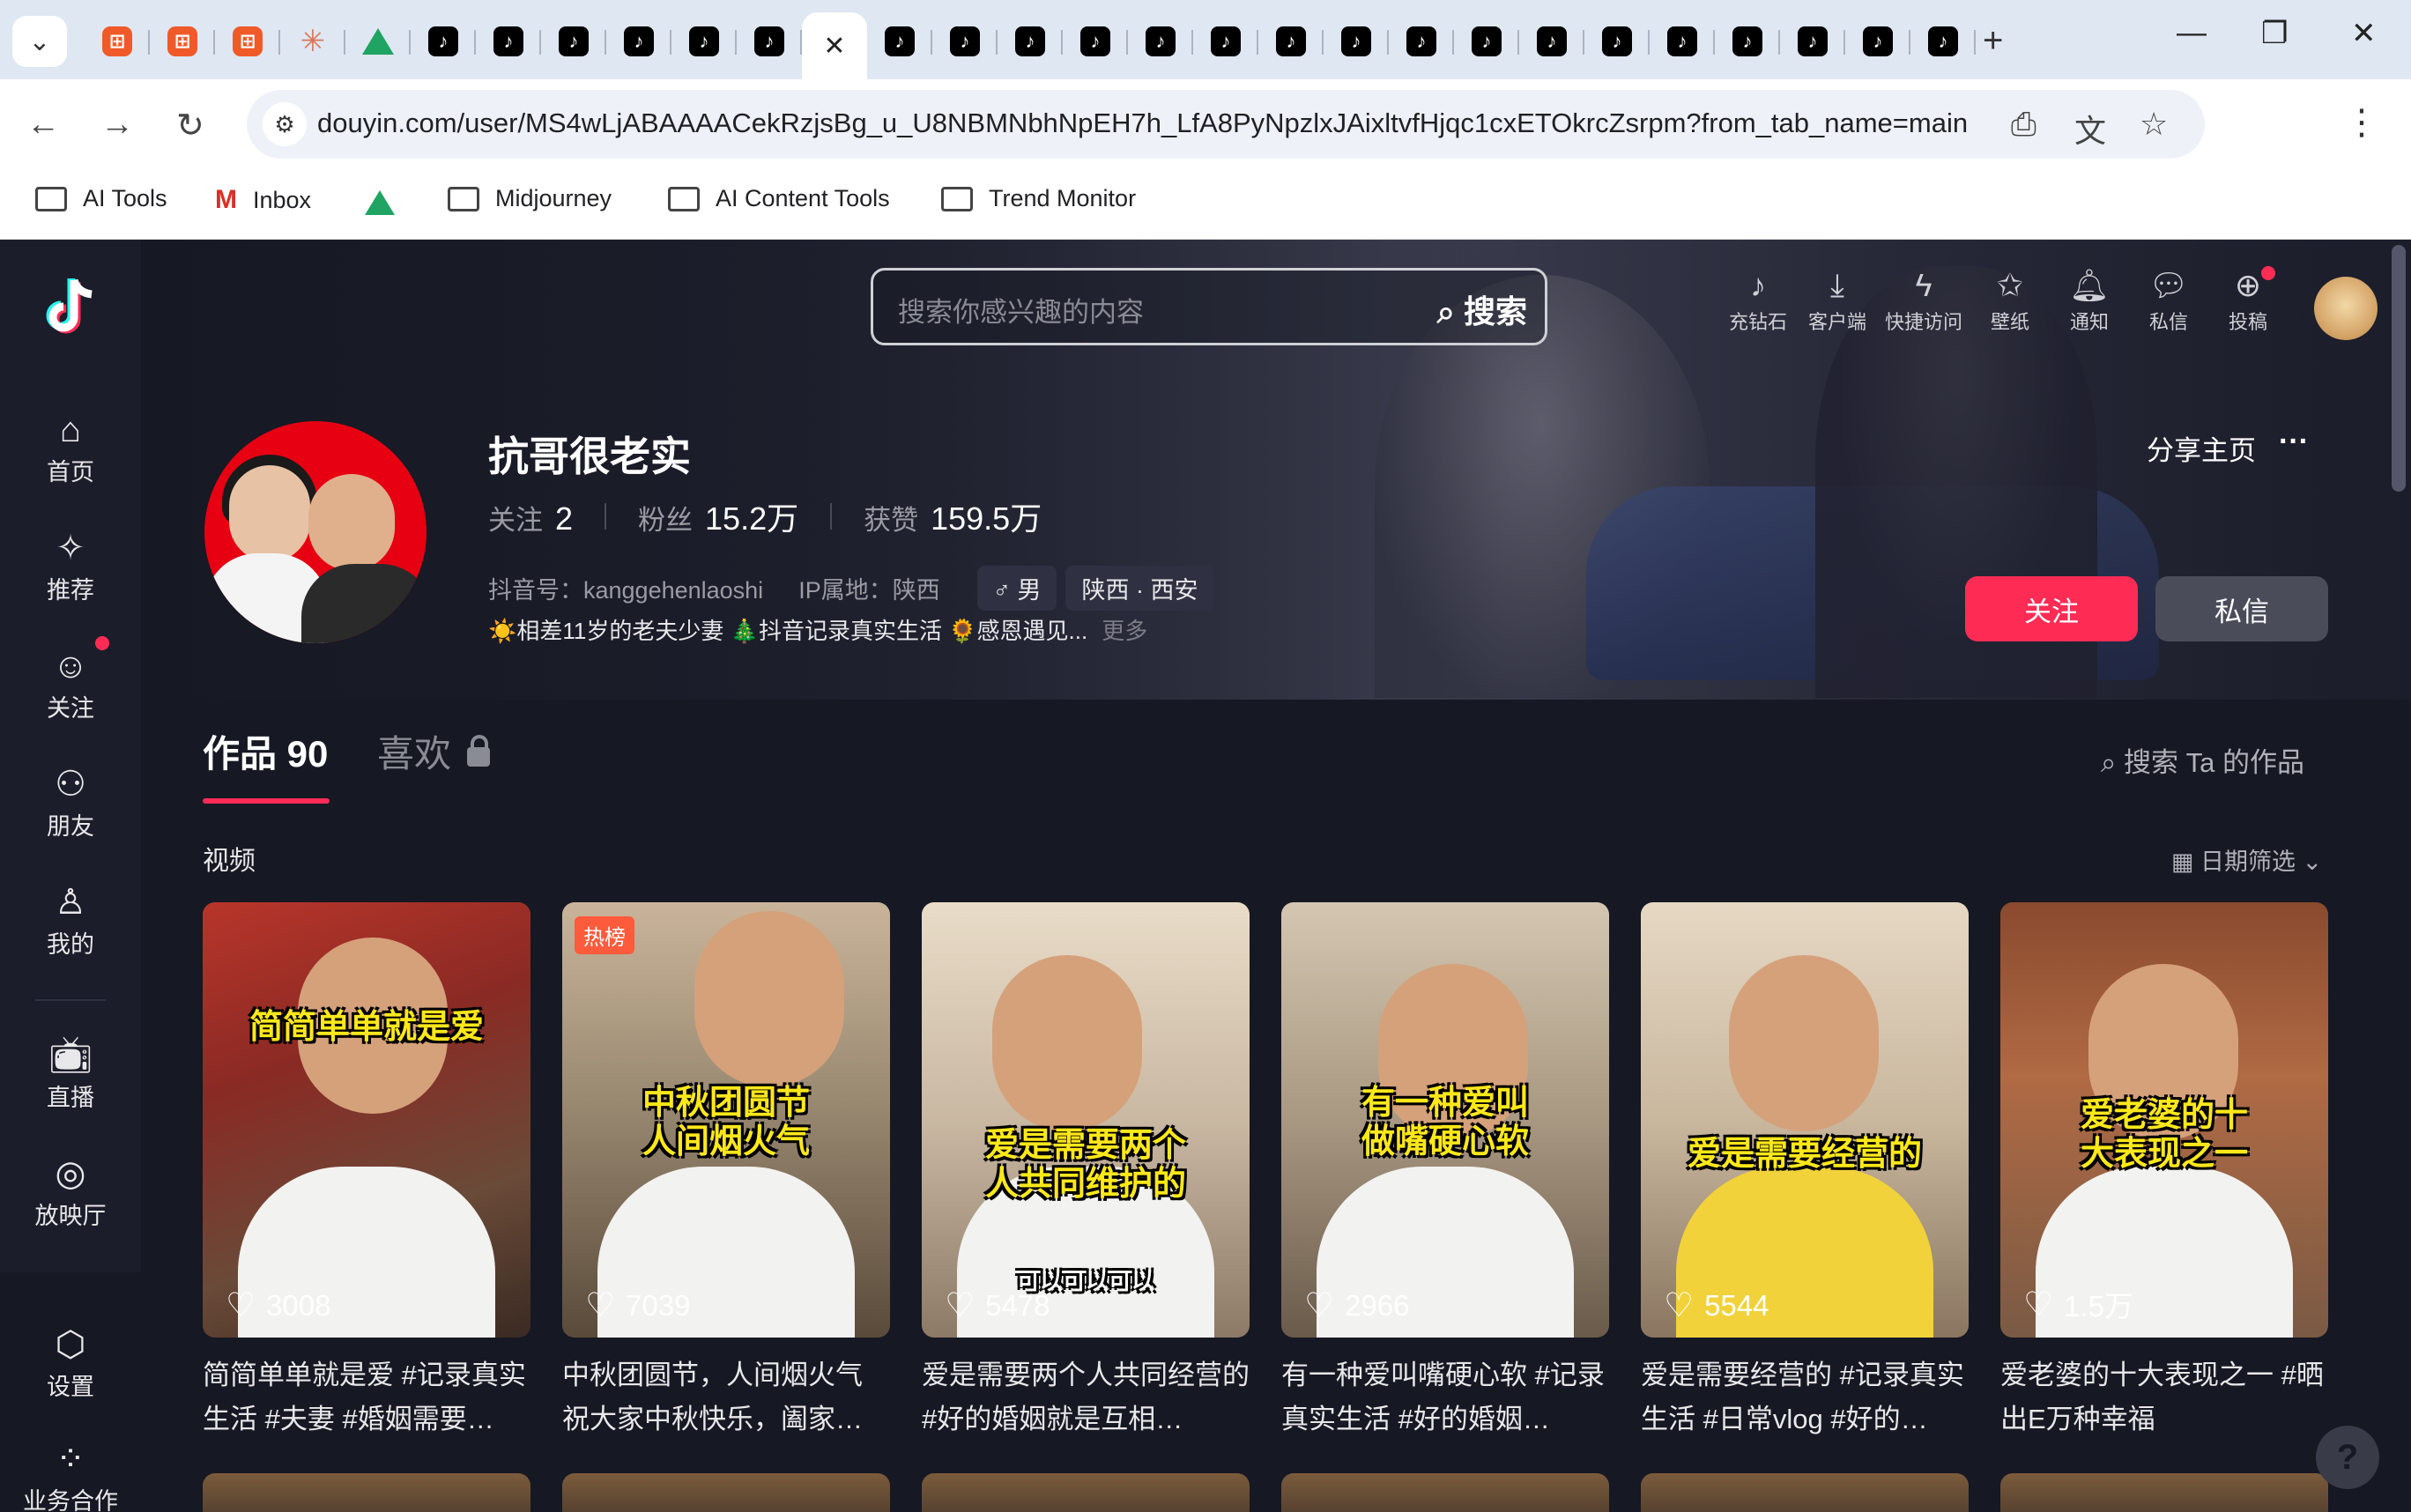 The height and width of the screenshot is (1512, 2411). What do you see at coordinates (1021, 310) in the screenshot?
I see `search-input: 搜索你感兴趣的内容` at bounding box center [1021, 310].